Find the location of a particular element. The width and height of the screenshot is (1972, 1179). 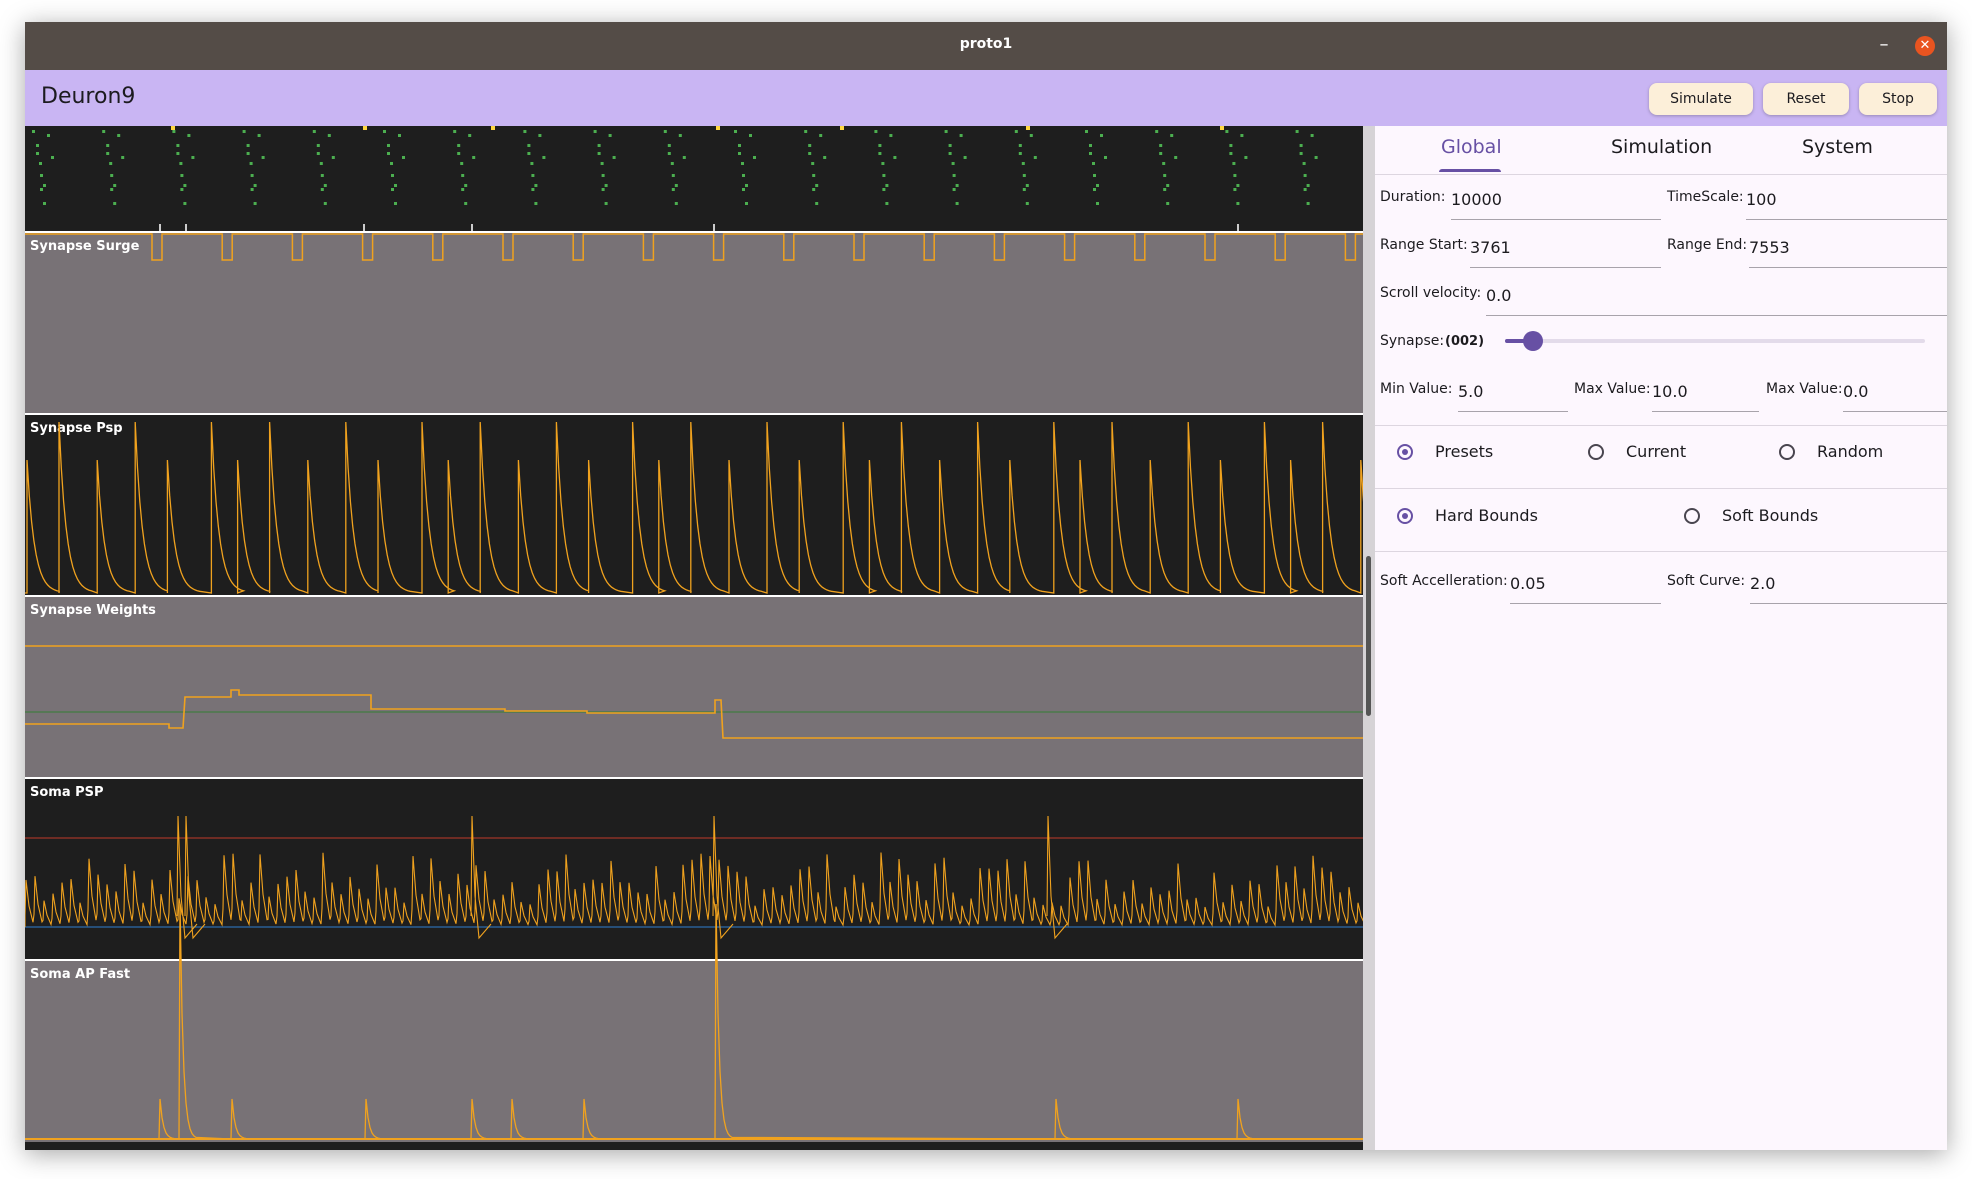

spike-marker is located at coordinates (718, 128).